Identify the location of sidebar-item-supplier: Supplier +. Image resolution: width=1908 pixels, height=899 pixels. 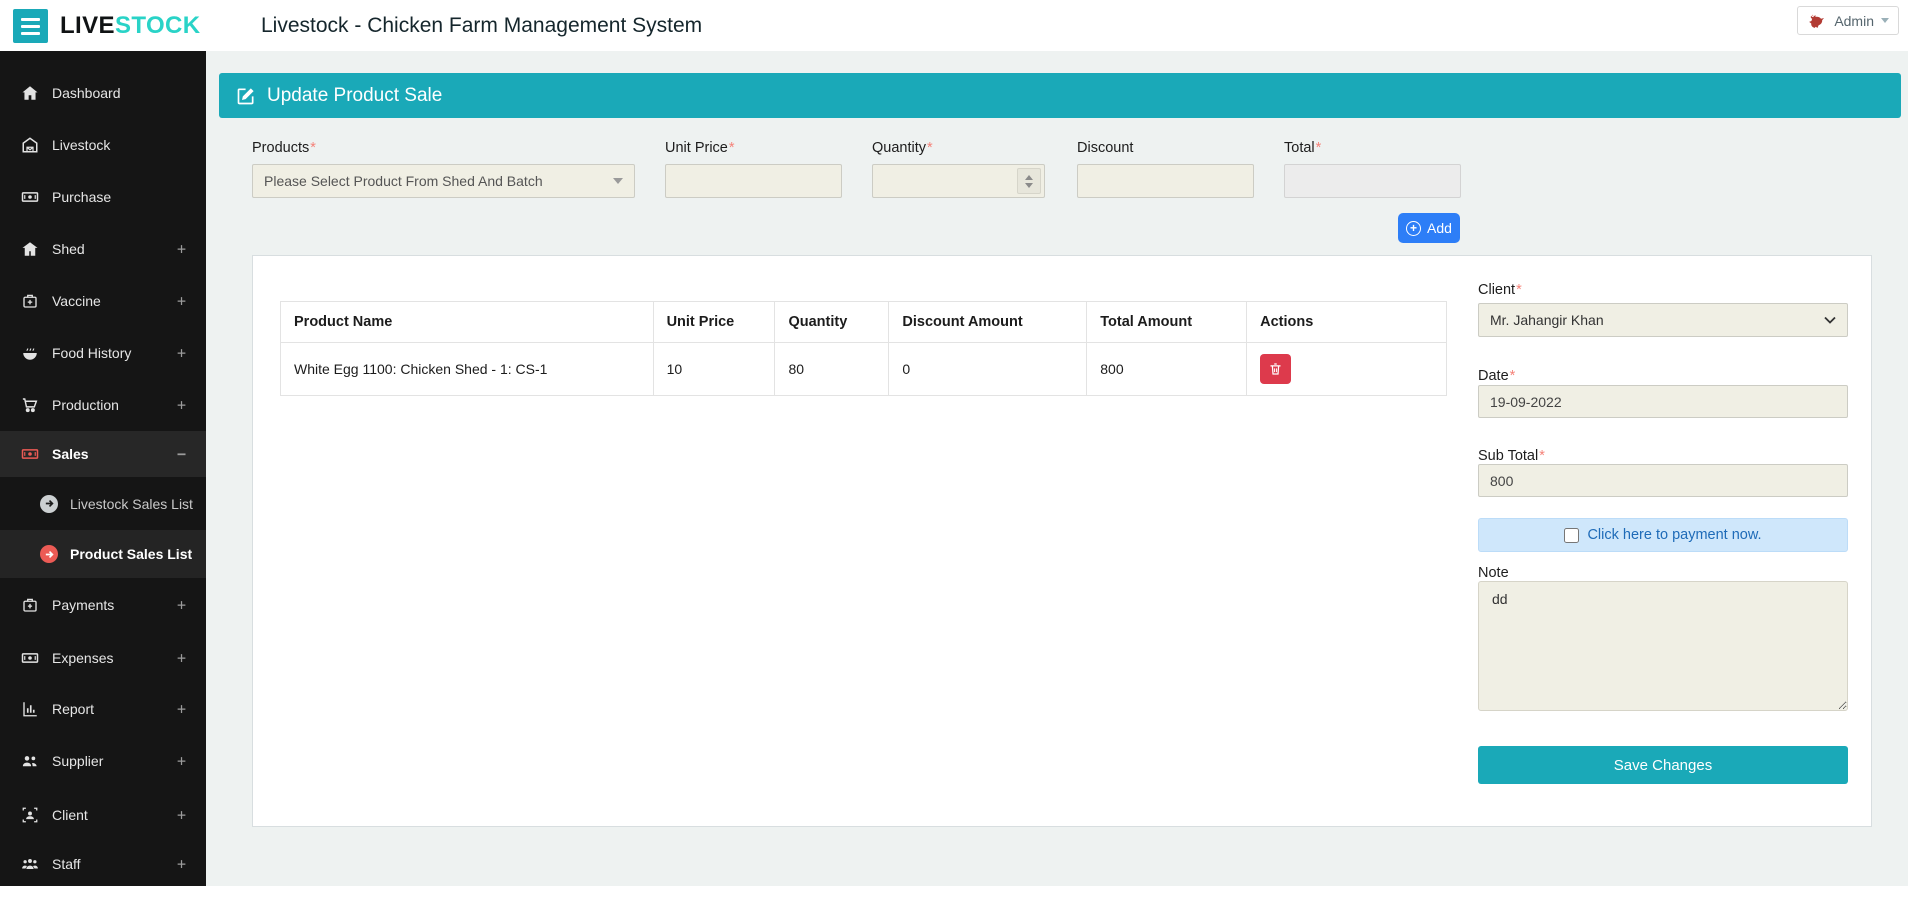
(103, 761).